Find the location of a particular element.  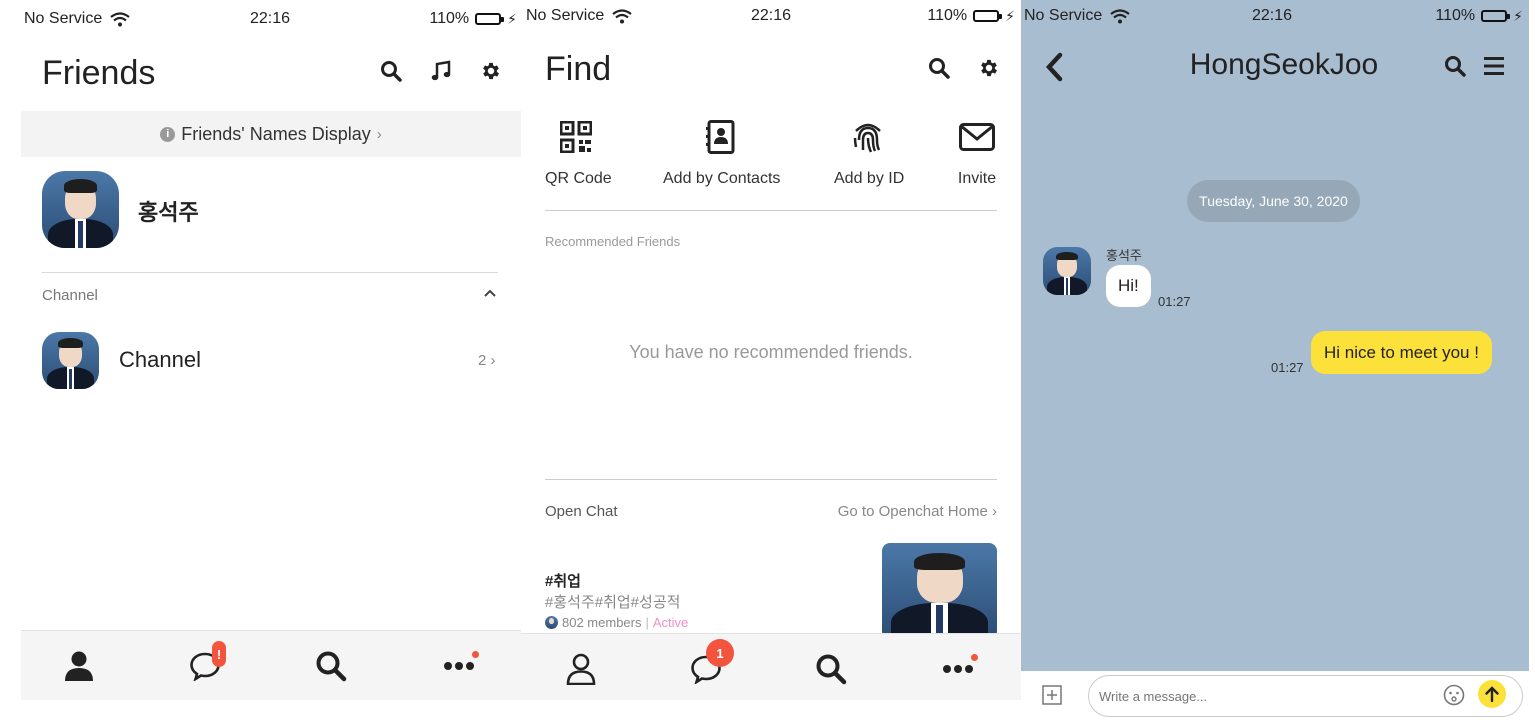

tab-chats: ! is located at coordinates (205, 665).